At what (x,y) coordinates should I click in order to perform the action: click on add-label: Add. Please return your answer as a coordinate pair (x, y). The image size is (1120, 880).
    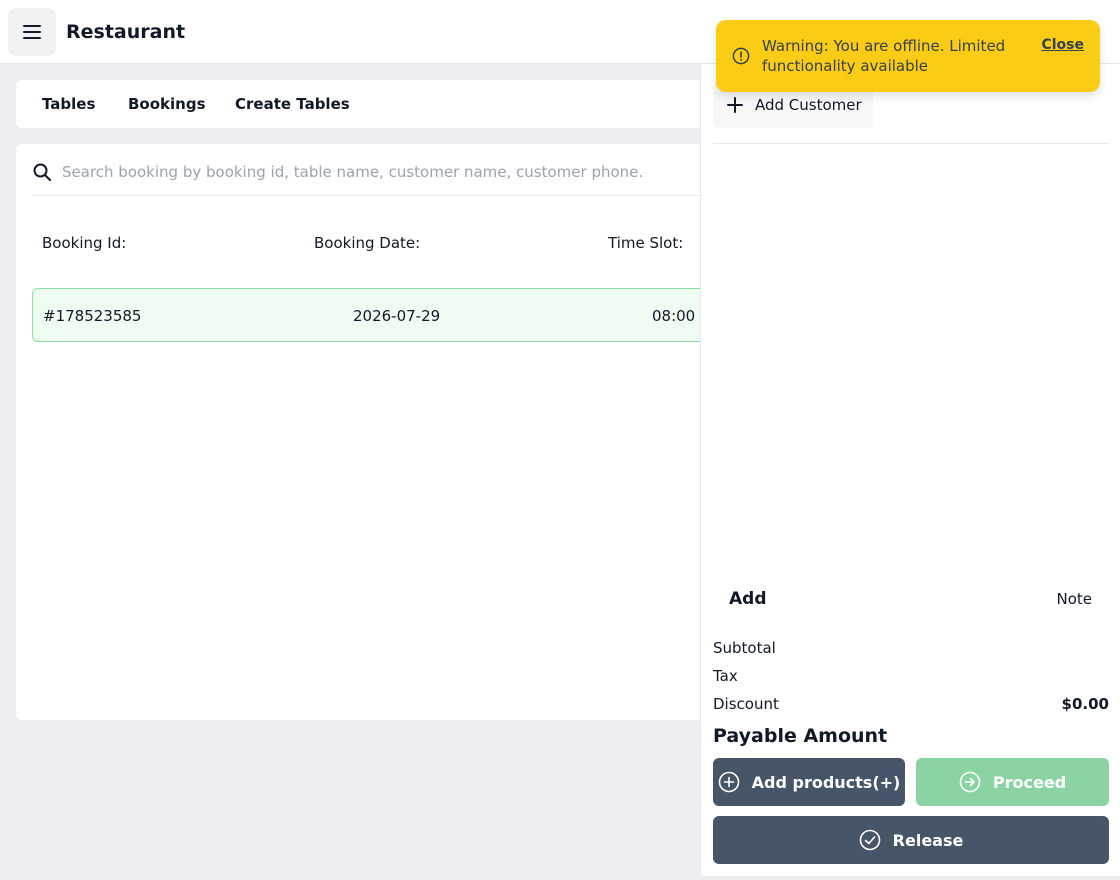
    Looking at the image, I should click on (748, 599).